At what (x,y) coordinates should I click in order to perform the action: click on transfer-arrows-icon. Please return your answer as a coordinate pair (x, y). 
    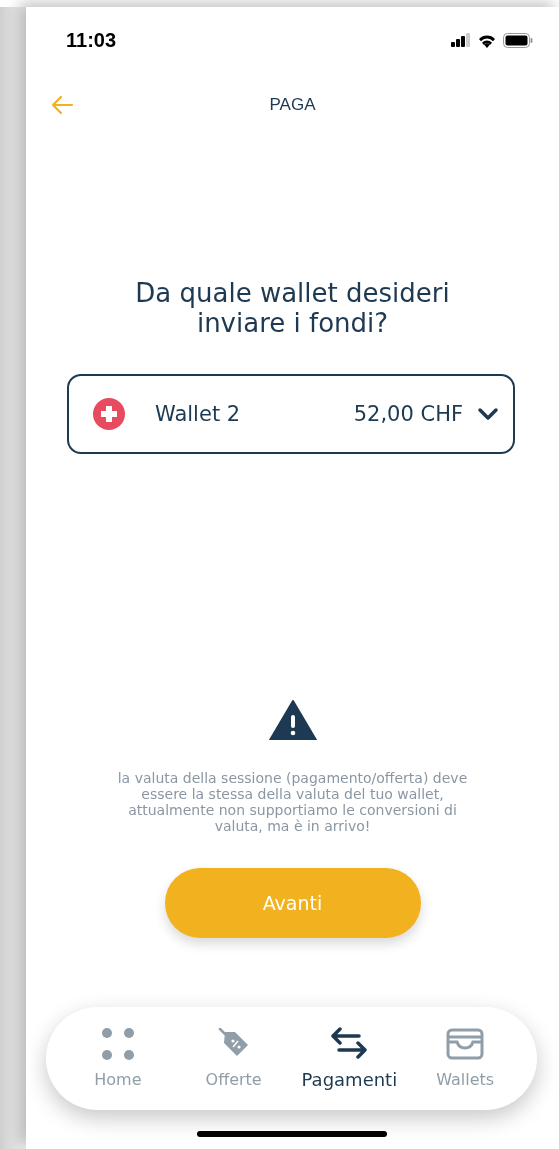
    Looking at the image, I should click on (349, 1043).